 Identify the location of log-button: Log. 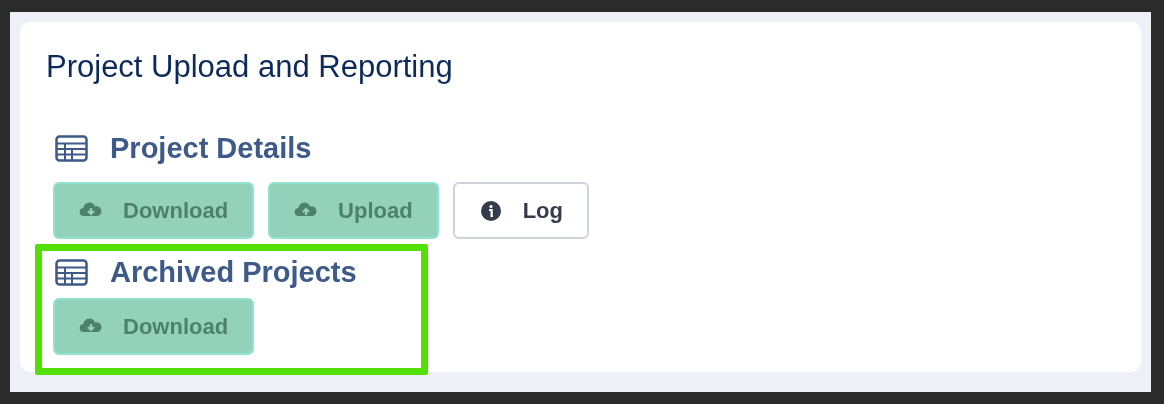
(520, 210).